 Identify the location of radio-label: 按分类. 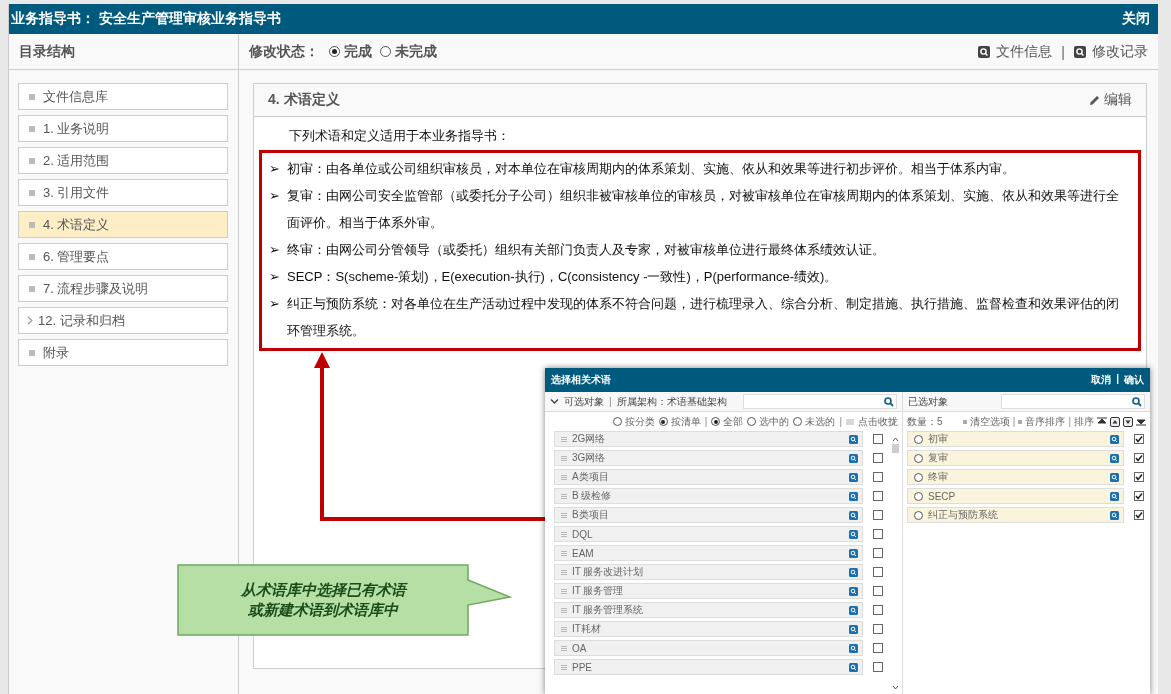
(639, 421).